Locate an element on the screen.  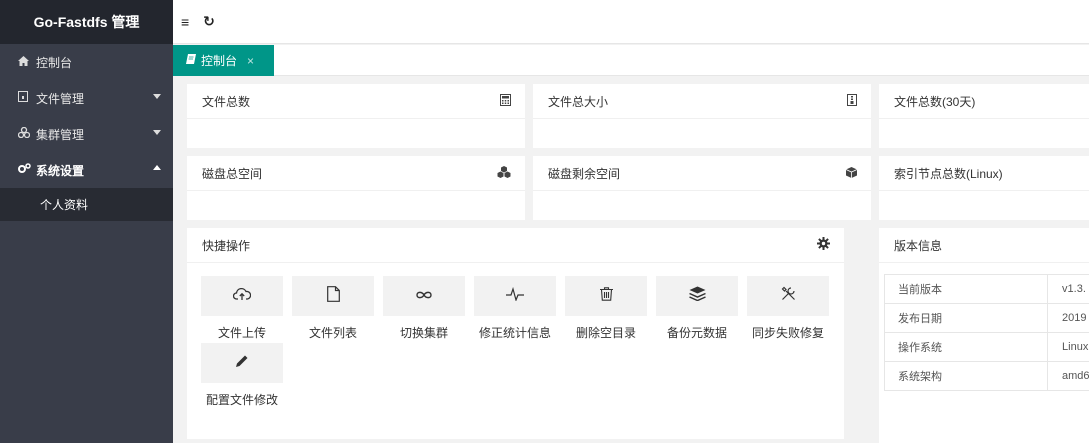
stat-label: 磁盘剩余空间 is located at coordinates (584, 173).